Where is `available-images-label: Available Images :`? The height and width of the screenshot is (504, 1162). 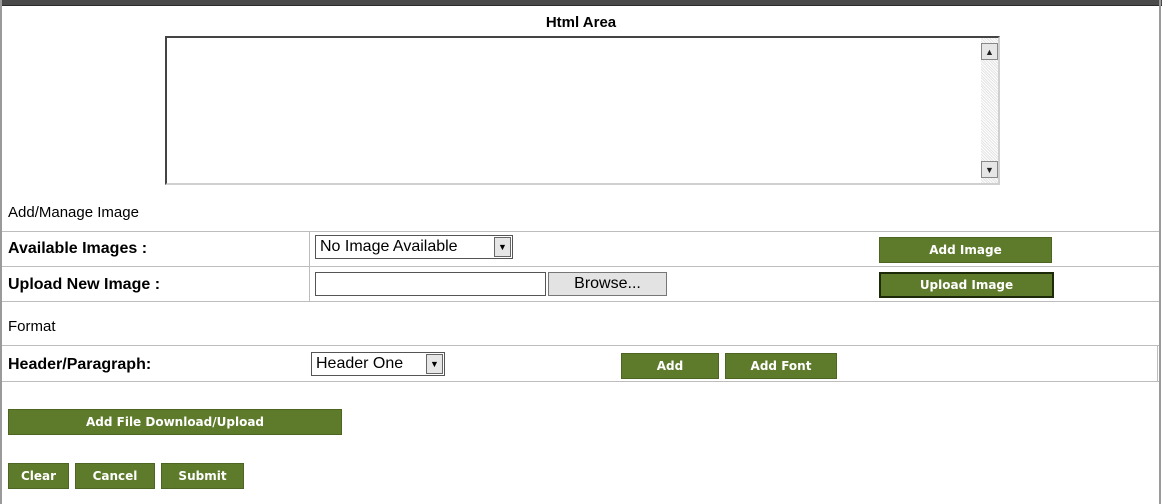
available-images-label: Available Images : is located at coordinates (78, 248).